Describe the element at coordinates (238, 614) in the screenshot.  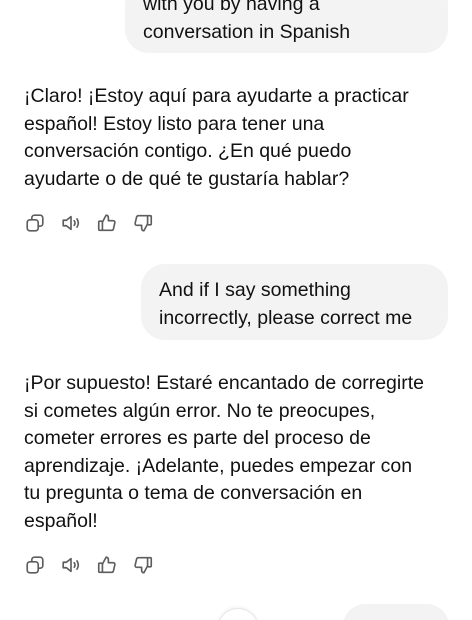
I see `scroll-down-button` at that location.